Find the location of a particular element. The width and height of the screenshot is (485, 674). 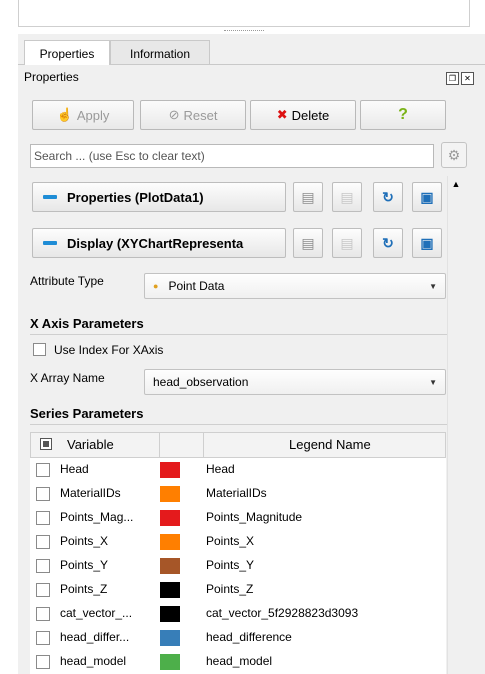

reset-button: ⊘ Reset is located at coordinates (193, 115).